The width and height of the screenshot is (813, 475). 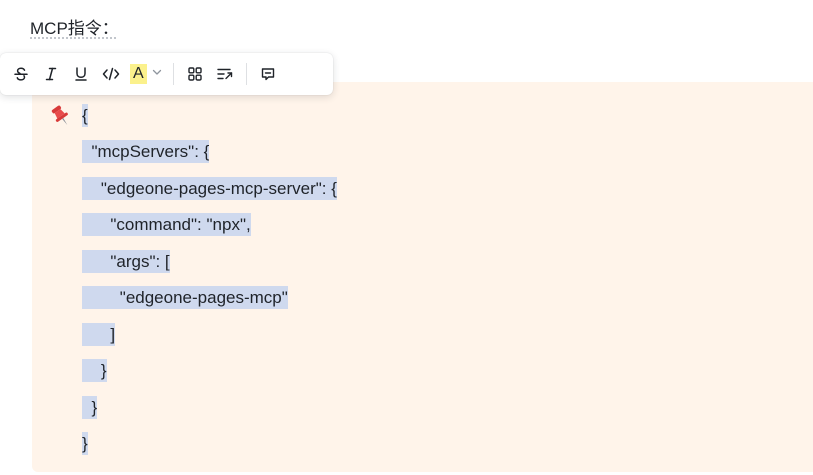 I want to click on floating-format-toolbar: A, so click(x=166, y=74).